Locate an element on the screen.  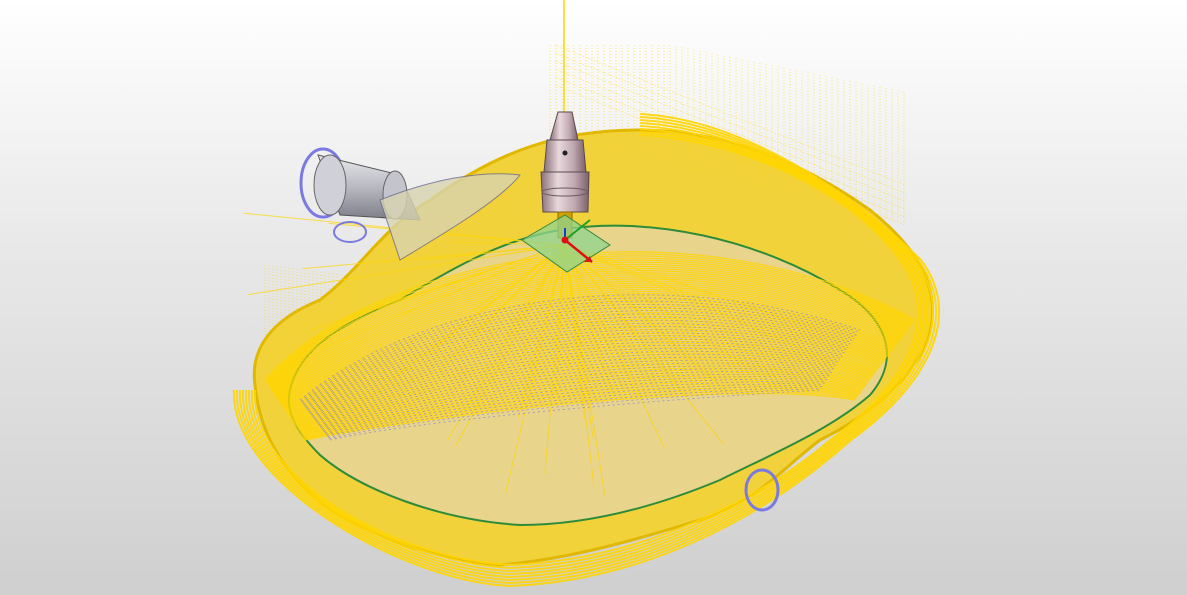
tool-holder-icon is located at coordinates (564, 126).